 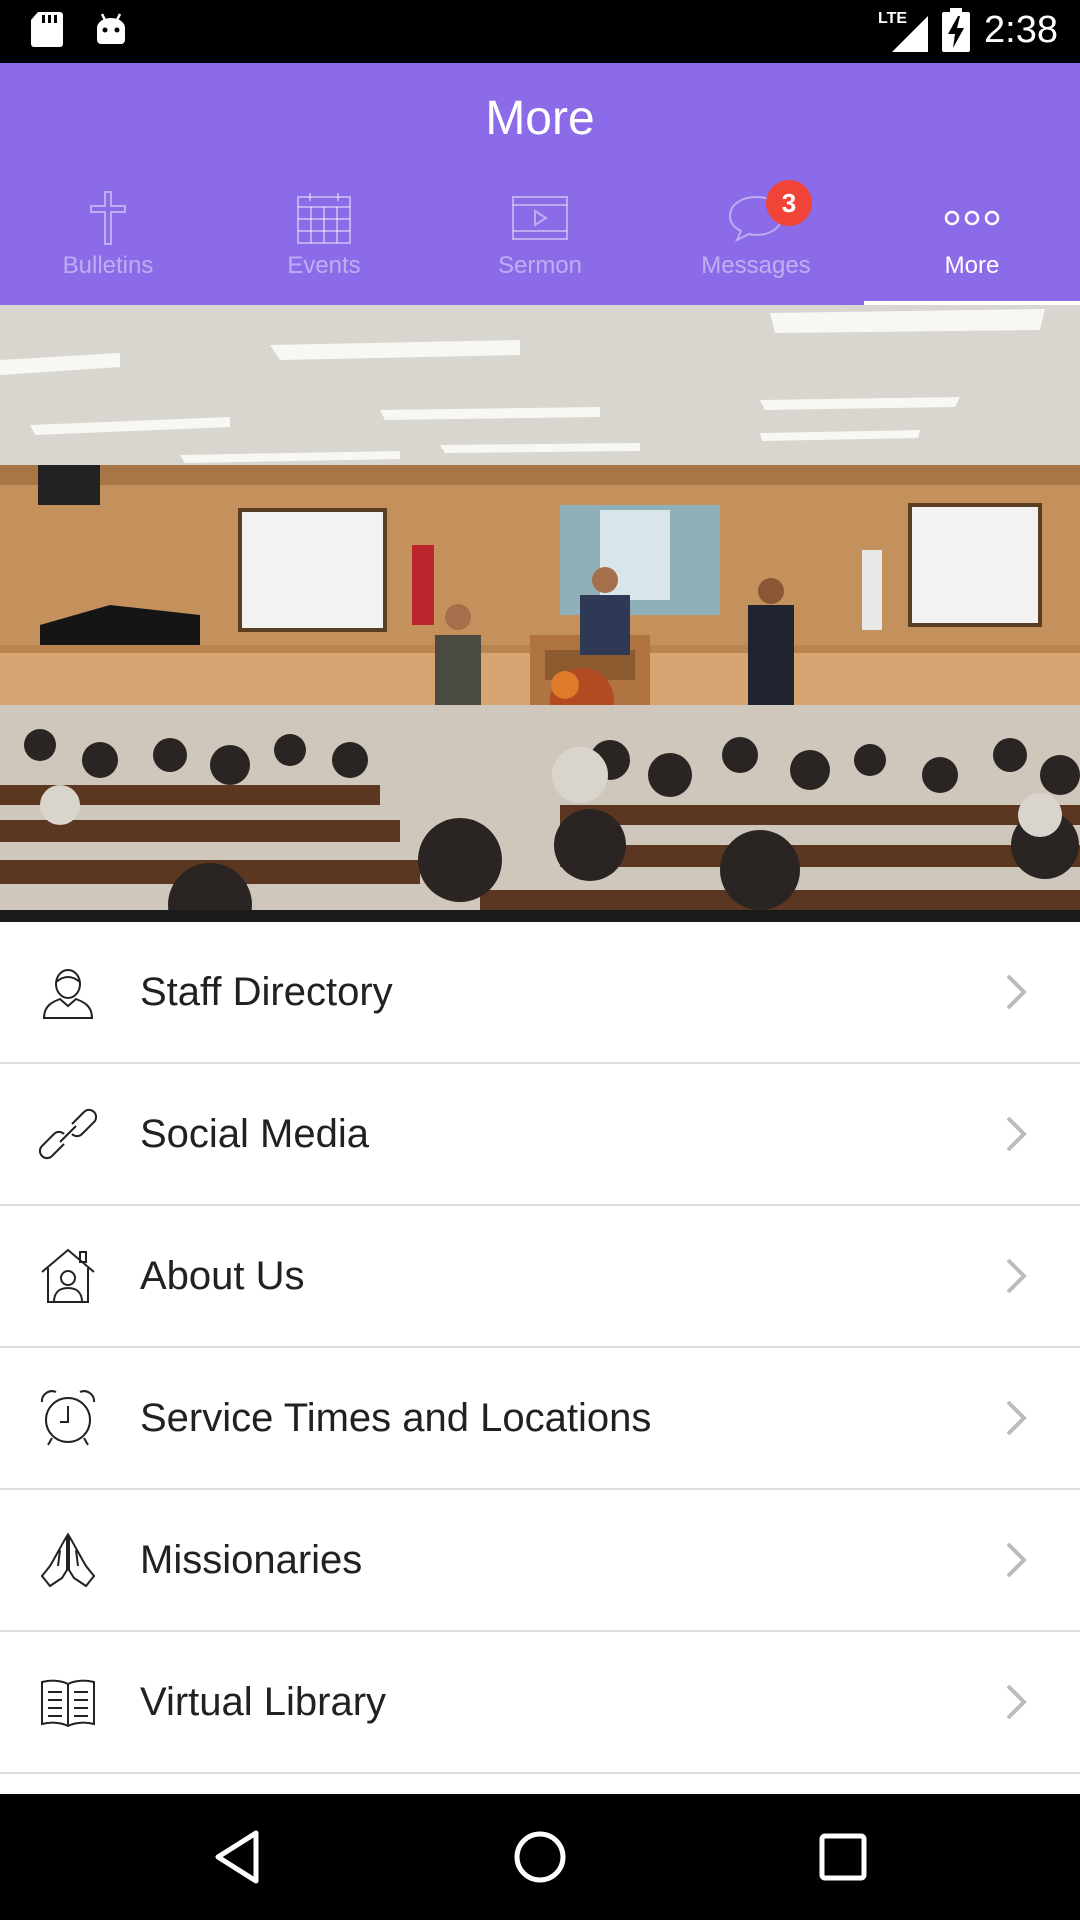 I want to click on menu-item-label: Service Times and Locations, so click(x=396, y=1417).